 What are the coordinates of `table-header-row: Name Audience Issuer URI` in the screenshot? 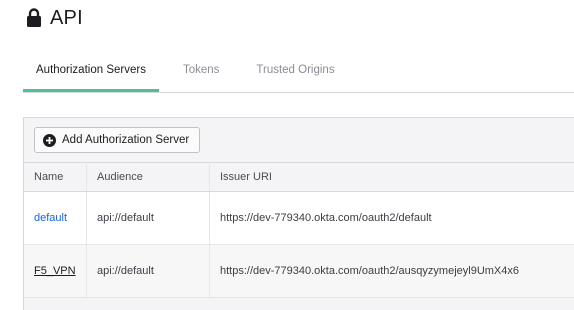 It's located at (299, 177).